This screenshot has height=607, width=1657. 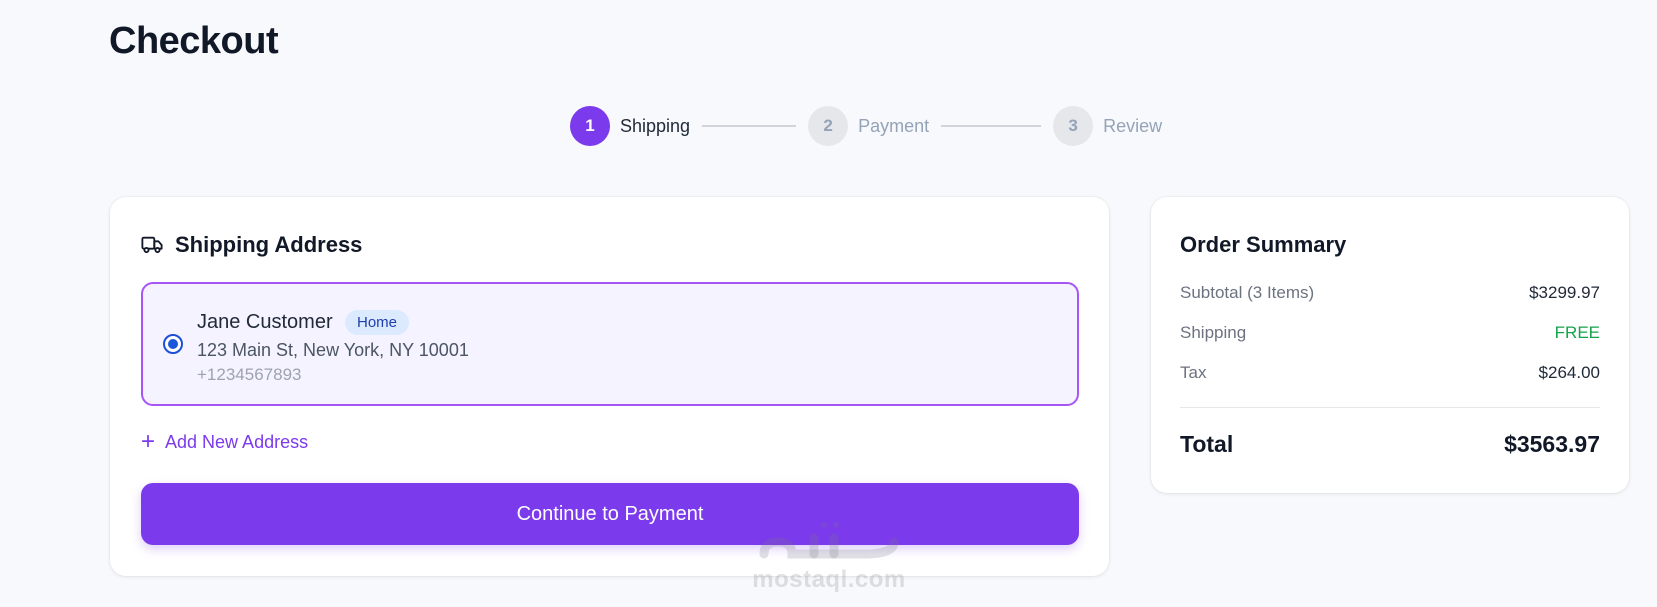 I want to click on total-label: Total, so click(x=1207, y=444).